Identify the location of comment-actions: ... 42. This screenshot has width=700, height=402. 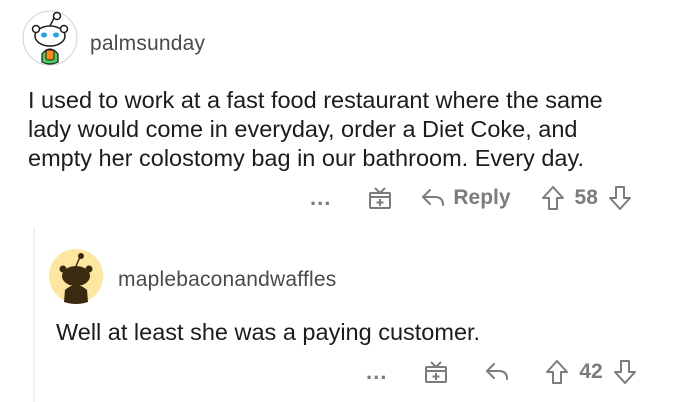
(501, 372).